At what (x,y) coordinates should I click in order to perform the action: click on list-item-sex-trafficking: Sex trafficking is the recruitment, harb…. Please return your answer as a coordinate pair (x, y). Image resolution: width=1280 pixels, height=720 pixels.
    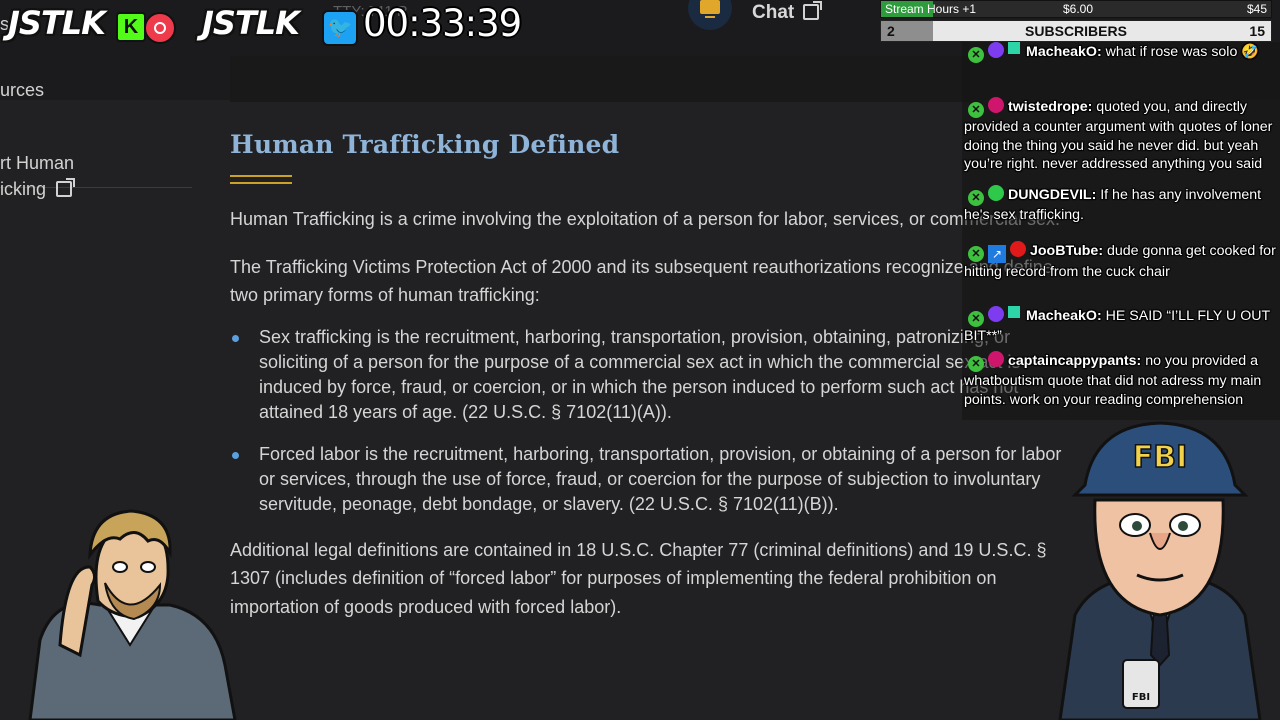
    Looking at the image, I should click on (650, 375).